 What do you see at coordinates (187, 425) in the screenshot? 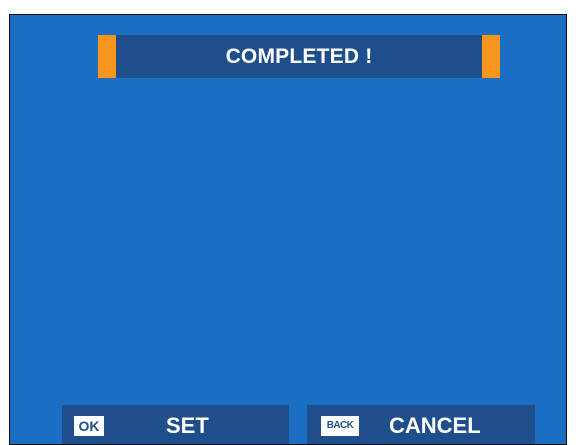
I see `set-button-label: SET` at bounding box center [187, 425].